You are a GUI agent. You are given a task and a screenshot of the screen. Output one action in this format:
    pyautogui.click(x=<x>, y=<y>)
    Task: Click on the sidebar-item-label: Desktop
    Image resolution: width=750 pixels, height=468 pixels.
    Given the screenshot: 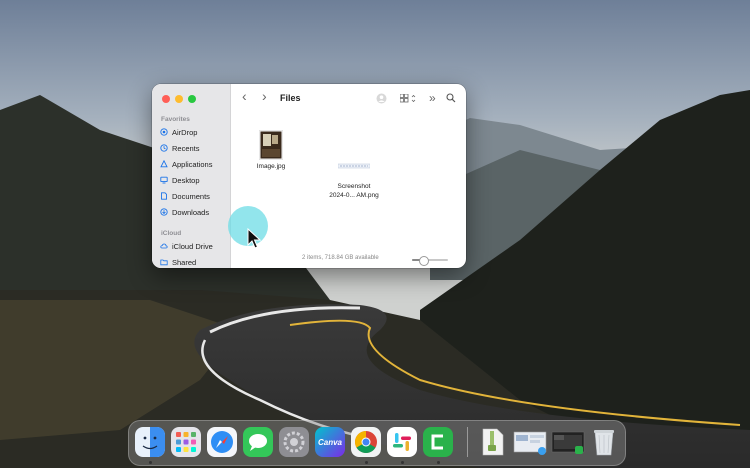 What is the action you would take?
    pyautogui.click(x=186, y=180)
    